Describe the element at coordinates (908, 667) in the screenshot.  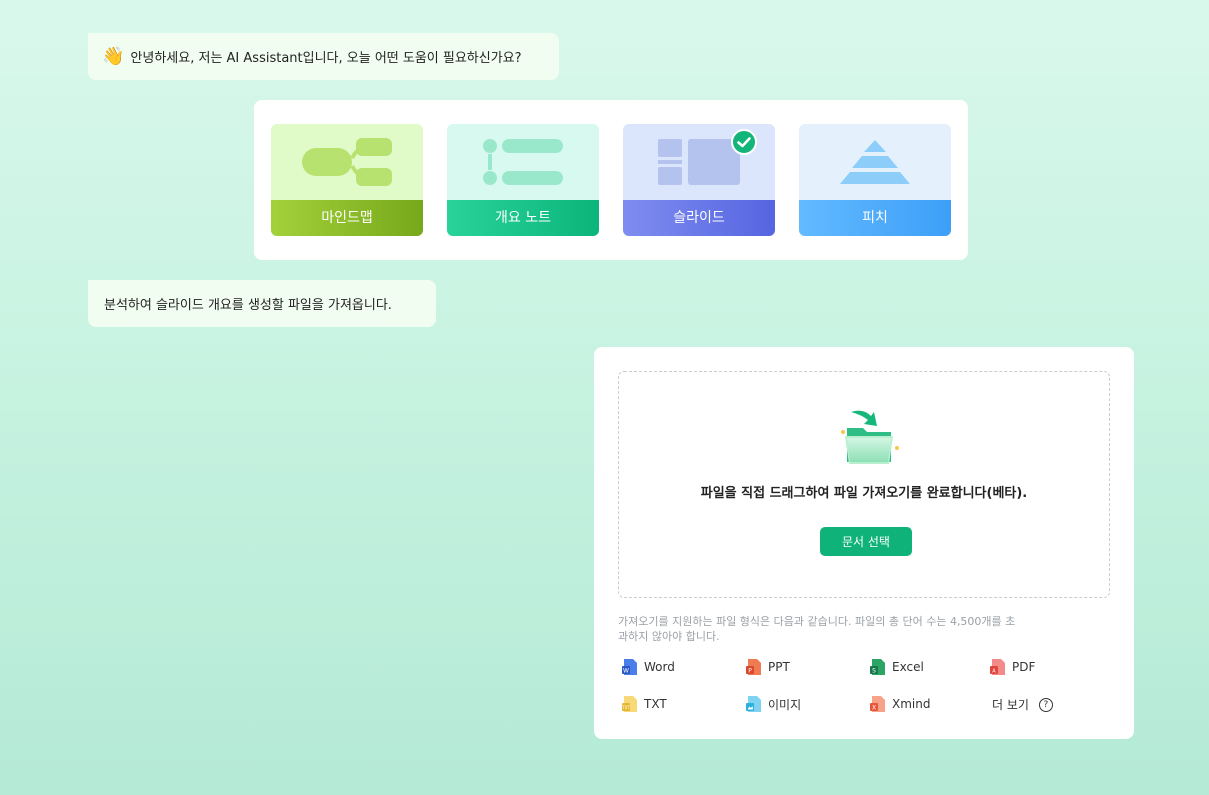
I see `format-excel-label: Excel` at that location.